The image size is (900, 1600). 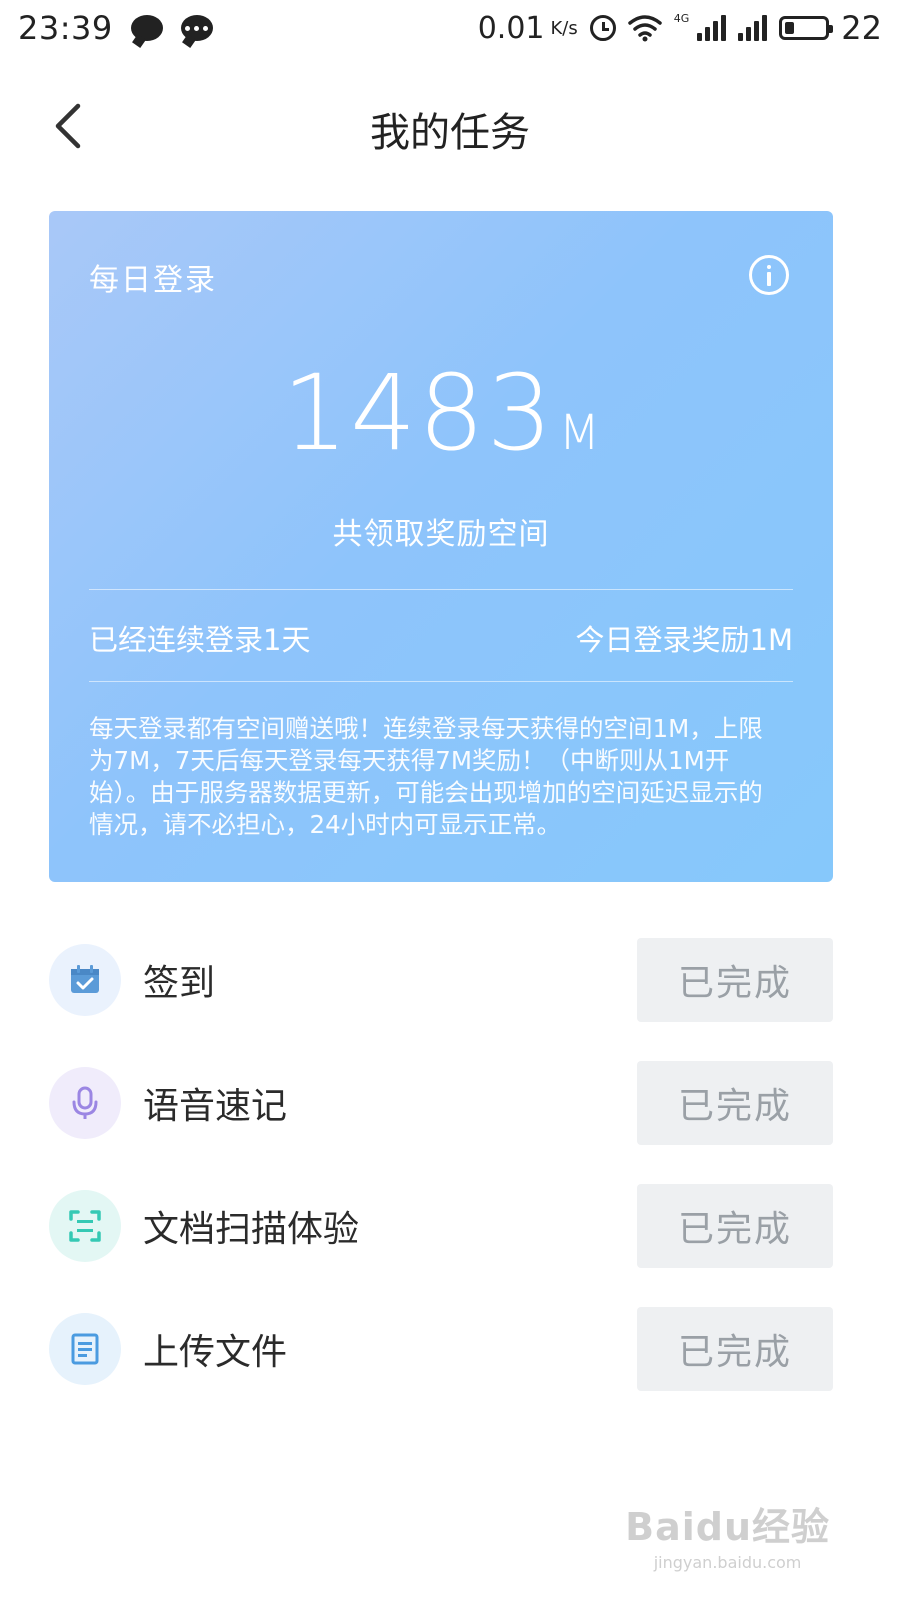 What do you see at coordinates (727, 1562) in the screenshot?
I see `watermark-url: jingyan.baidu.com` at bounding box center [727, 1562].